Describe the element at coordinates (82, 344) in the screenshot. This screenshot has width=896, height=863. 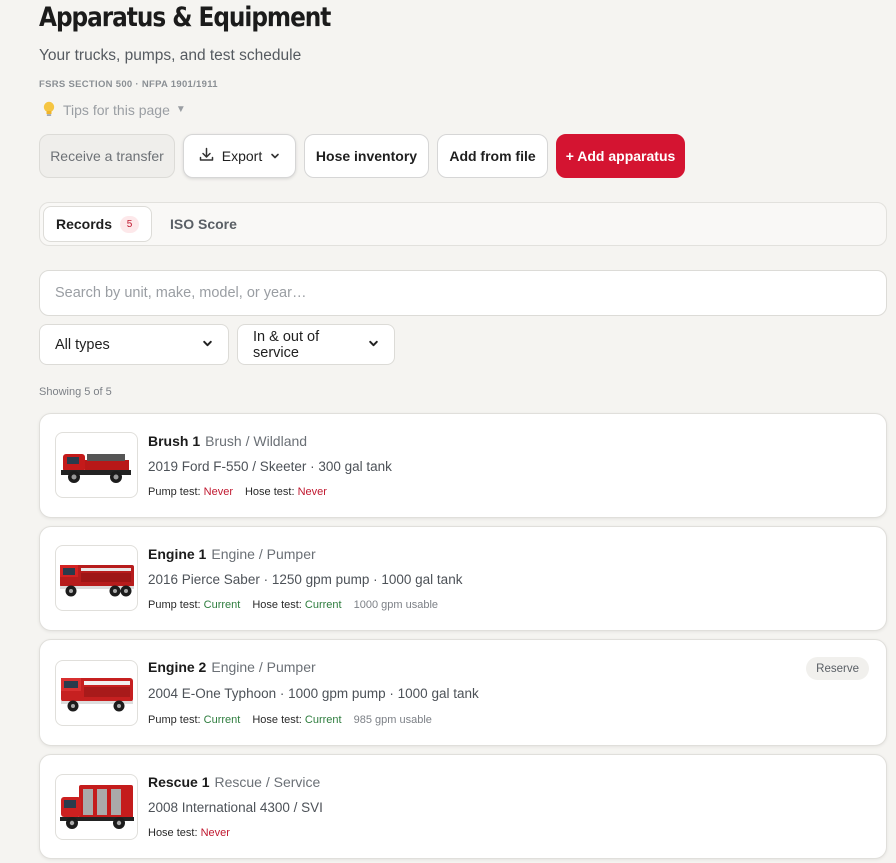
I see `type-filter-value: All types` at that location.